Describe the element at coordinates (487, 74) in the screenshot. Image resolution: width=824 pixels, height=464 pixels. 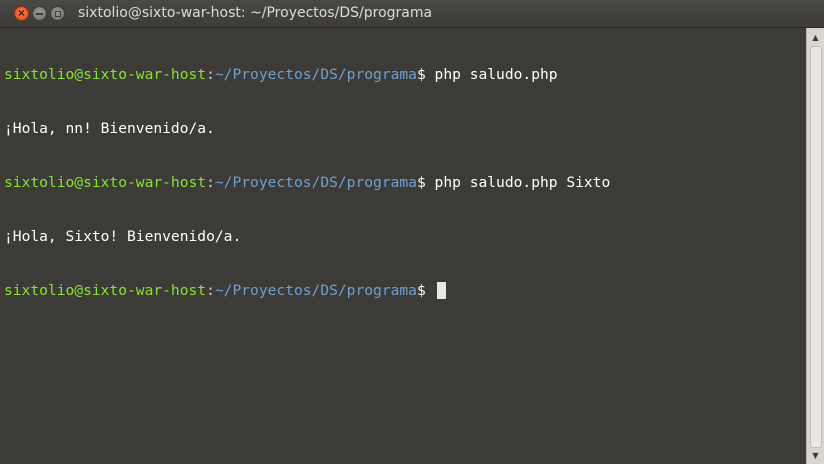
I see `command-text: $ php saludo.php` at that location.